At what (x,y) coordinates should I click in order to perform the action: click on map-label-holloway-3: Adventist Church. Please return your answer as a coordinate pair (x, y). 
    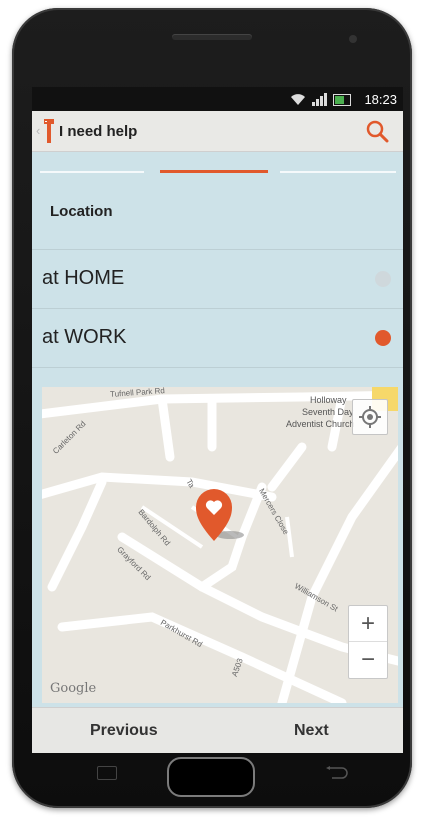
    Looking at the image, I should click on (320, 424).